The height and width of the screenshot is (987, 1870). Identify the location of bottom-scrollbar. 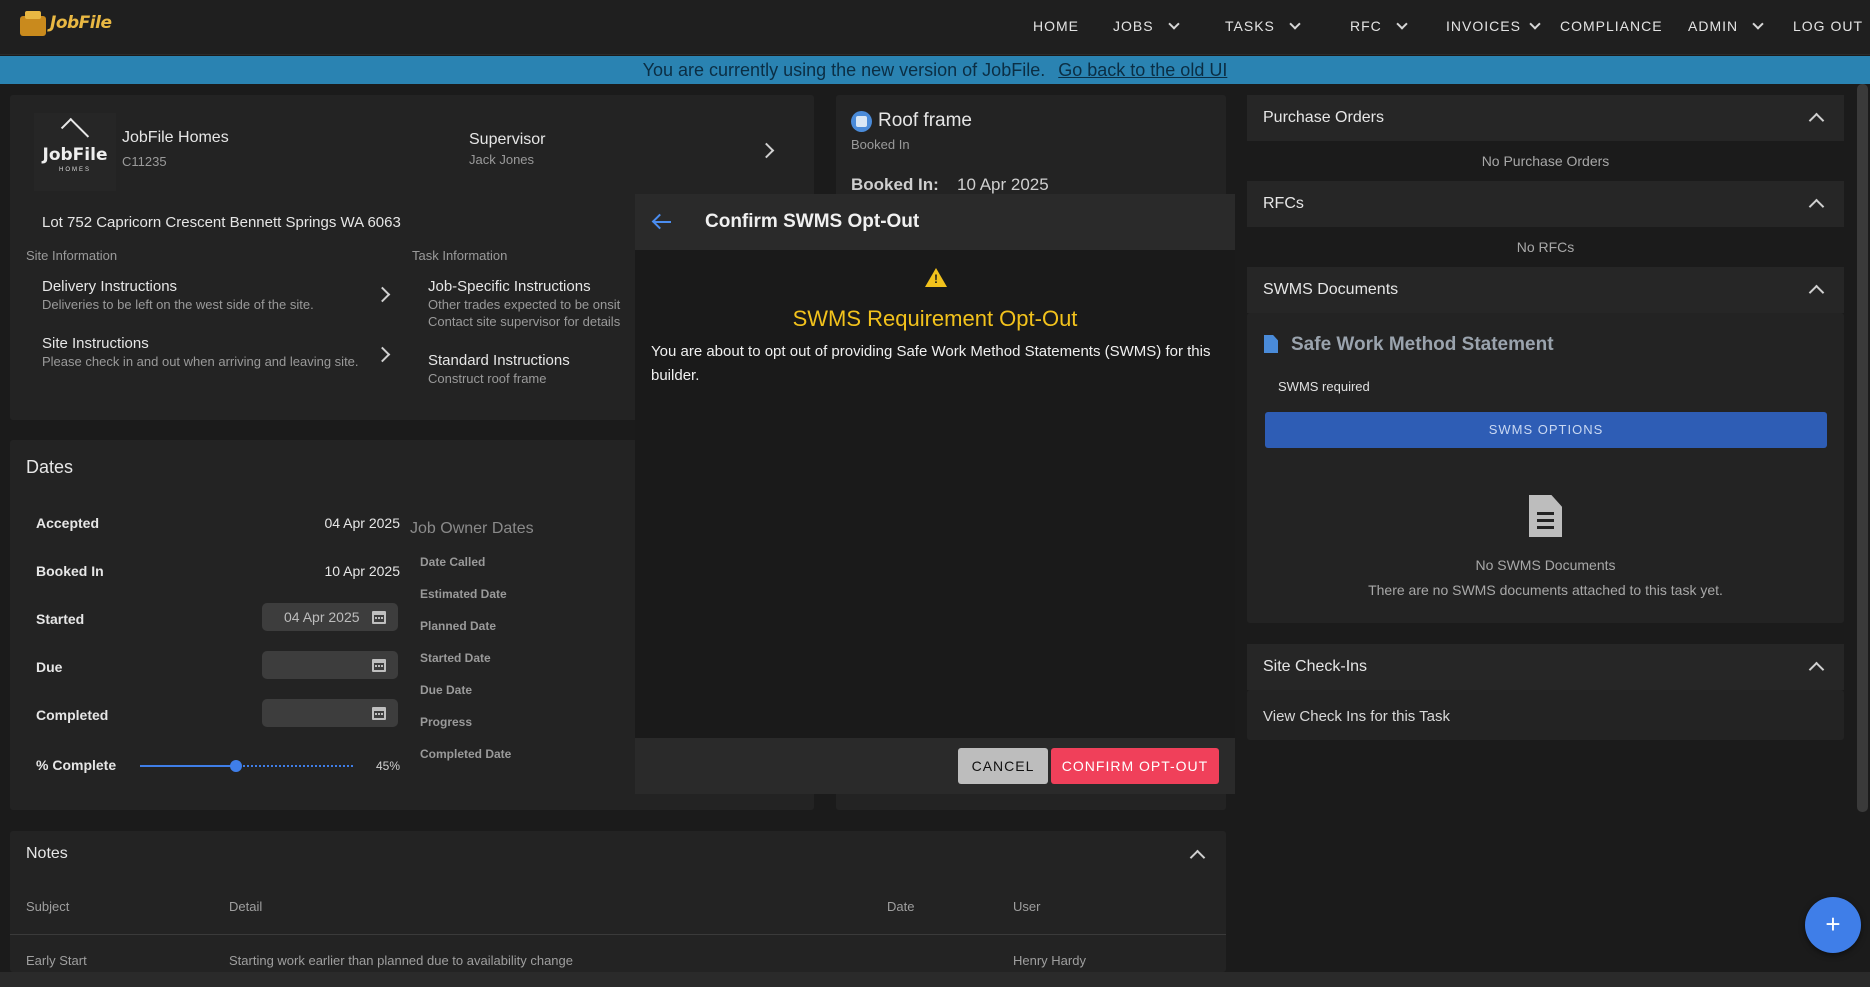
(935, 979).